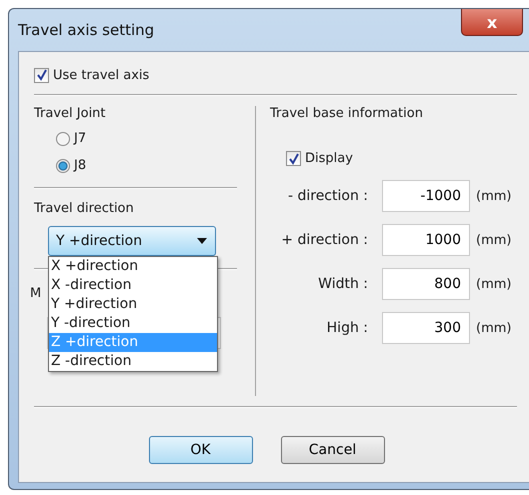 This screenshot has width=529, height=495. Describe the element at coordinates (426, 240) in the screenshot. I see `input-field: 1000` at that location.